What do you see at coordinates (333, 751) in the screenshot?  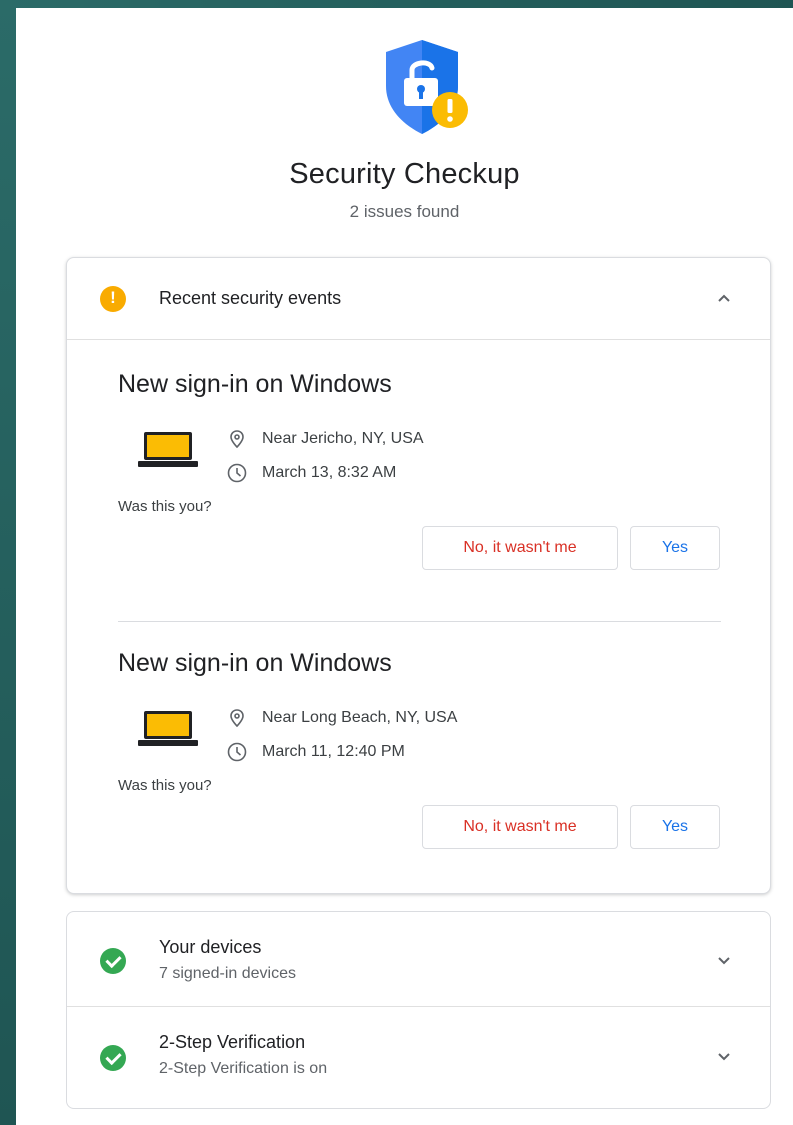 I see `time-text: March 11, 12:40 PM` at bounding box center [333, 751].